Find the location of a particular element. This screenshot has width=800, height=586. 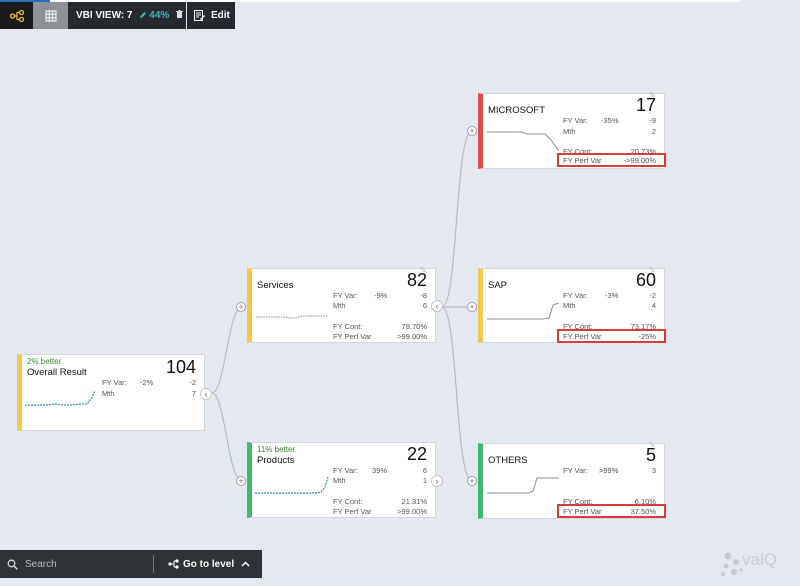

go-to-level-label: Go to level is located at coordinates (209, 564).